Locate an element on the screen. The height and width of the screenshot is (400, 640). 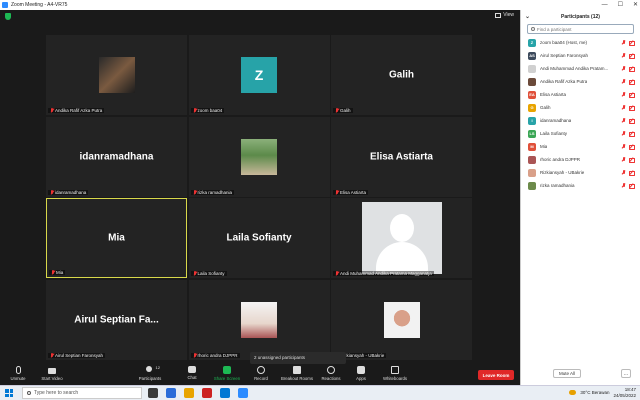
participant-row: Andika Rafif Azka Putra is located at coordinates (580, 81).